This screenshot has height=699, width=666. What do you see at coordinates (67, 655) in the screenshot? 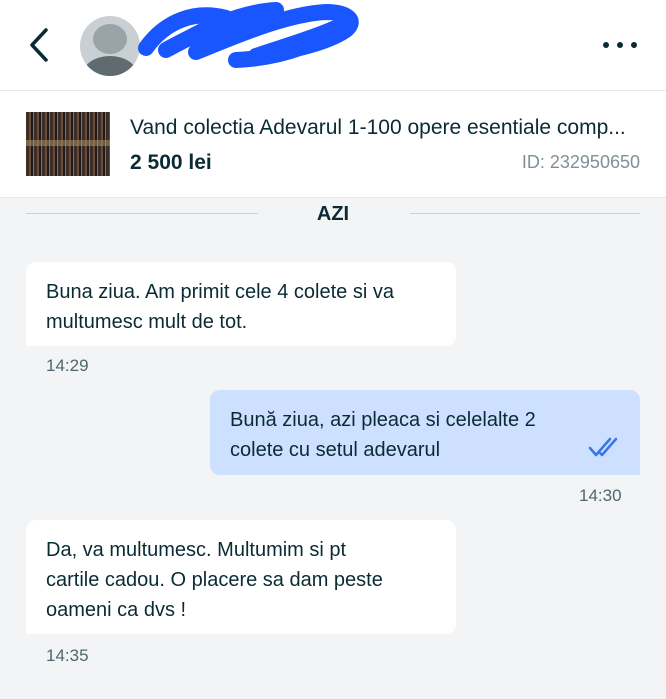
I see `message-time: 14:35` at bounding box center [67, 655].